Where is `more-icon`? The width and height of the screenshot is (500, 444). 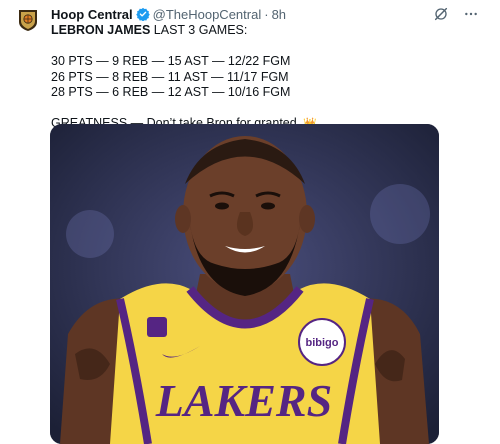 more-icon is located at coordinates (471, 14).